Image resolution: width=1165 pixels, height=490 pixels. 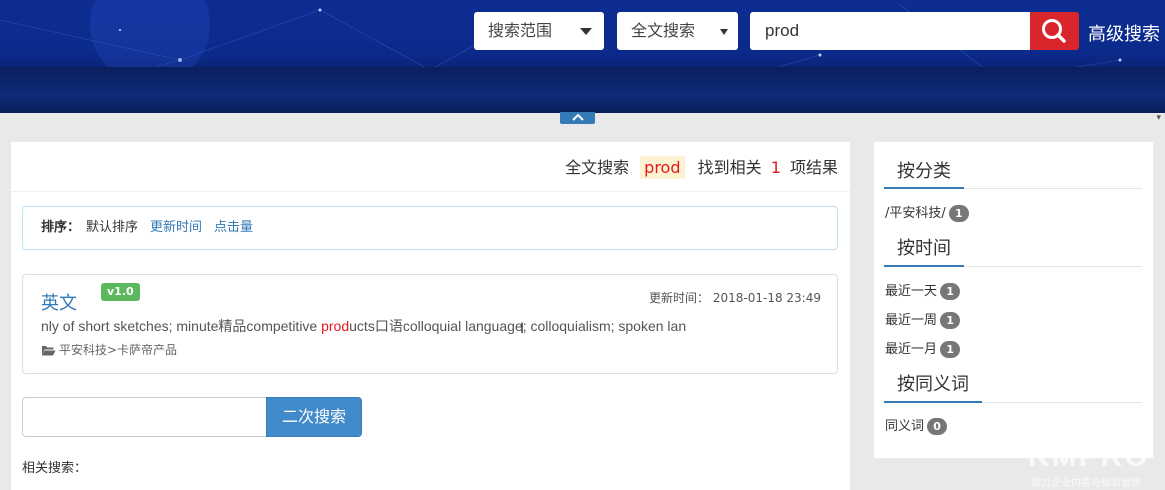 What do you see at coordinates (766, 298) in the screenshot?
I see `update-time-value: 2018-01-18 23:49` at bounding box center [766, 298].